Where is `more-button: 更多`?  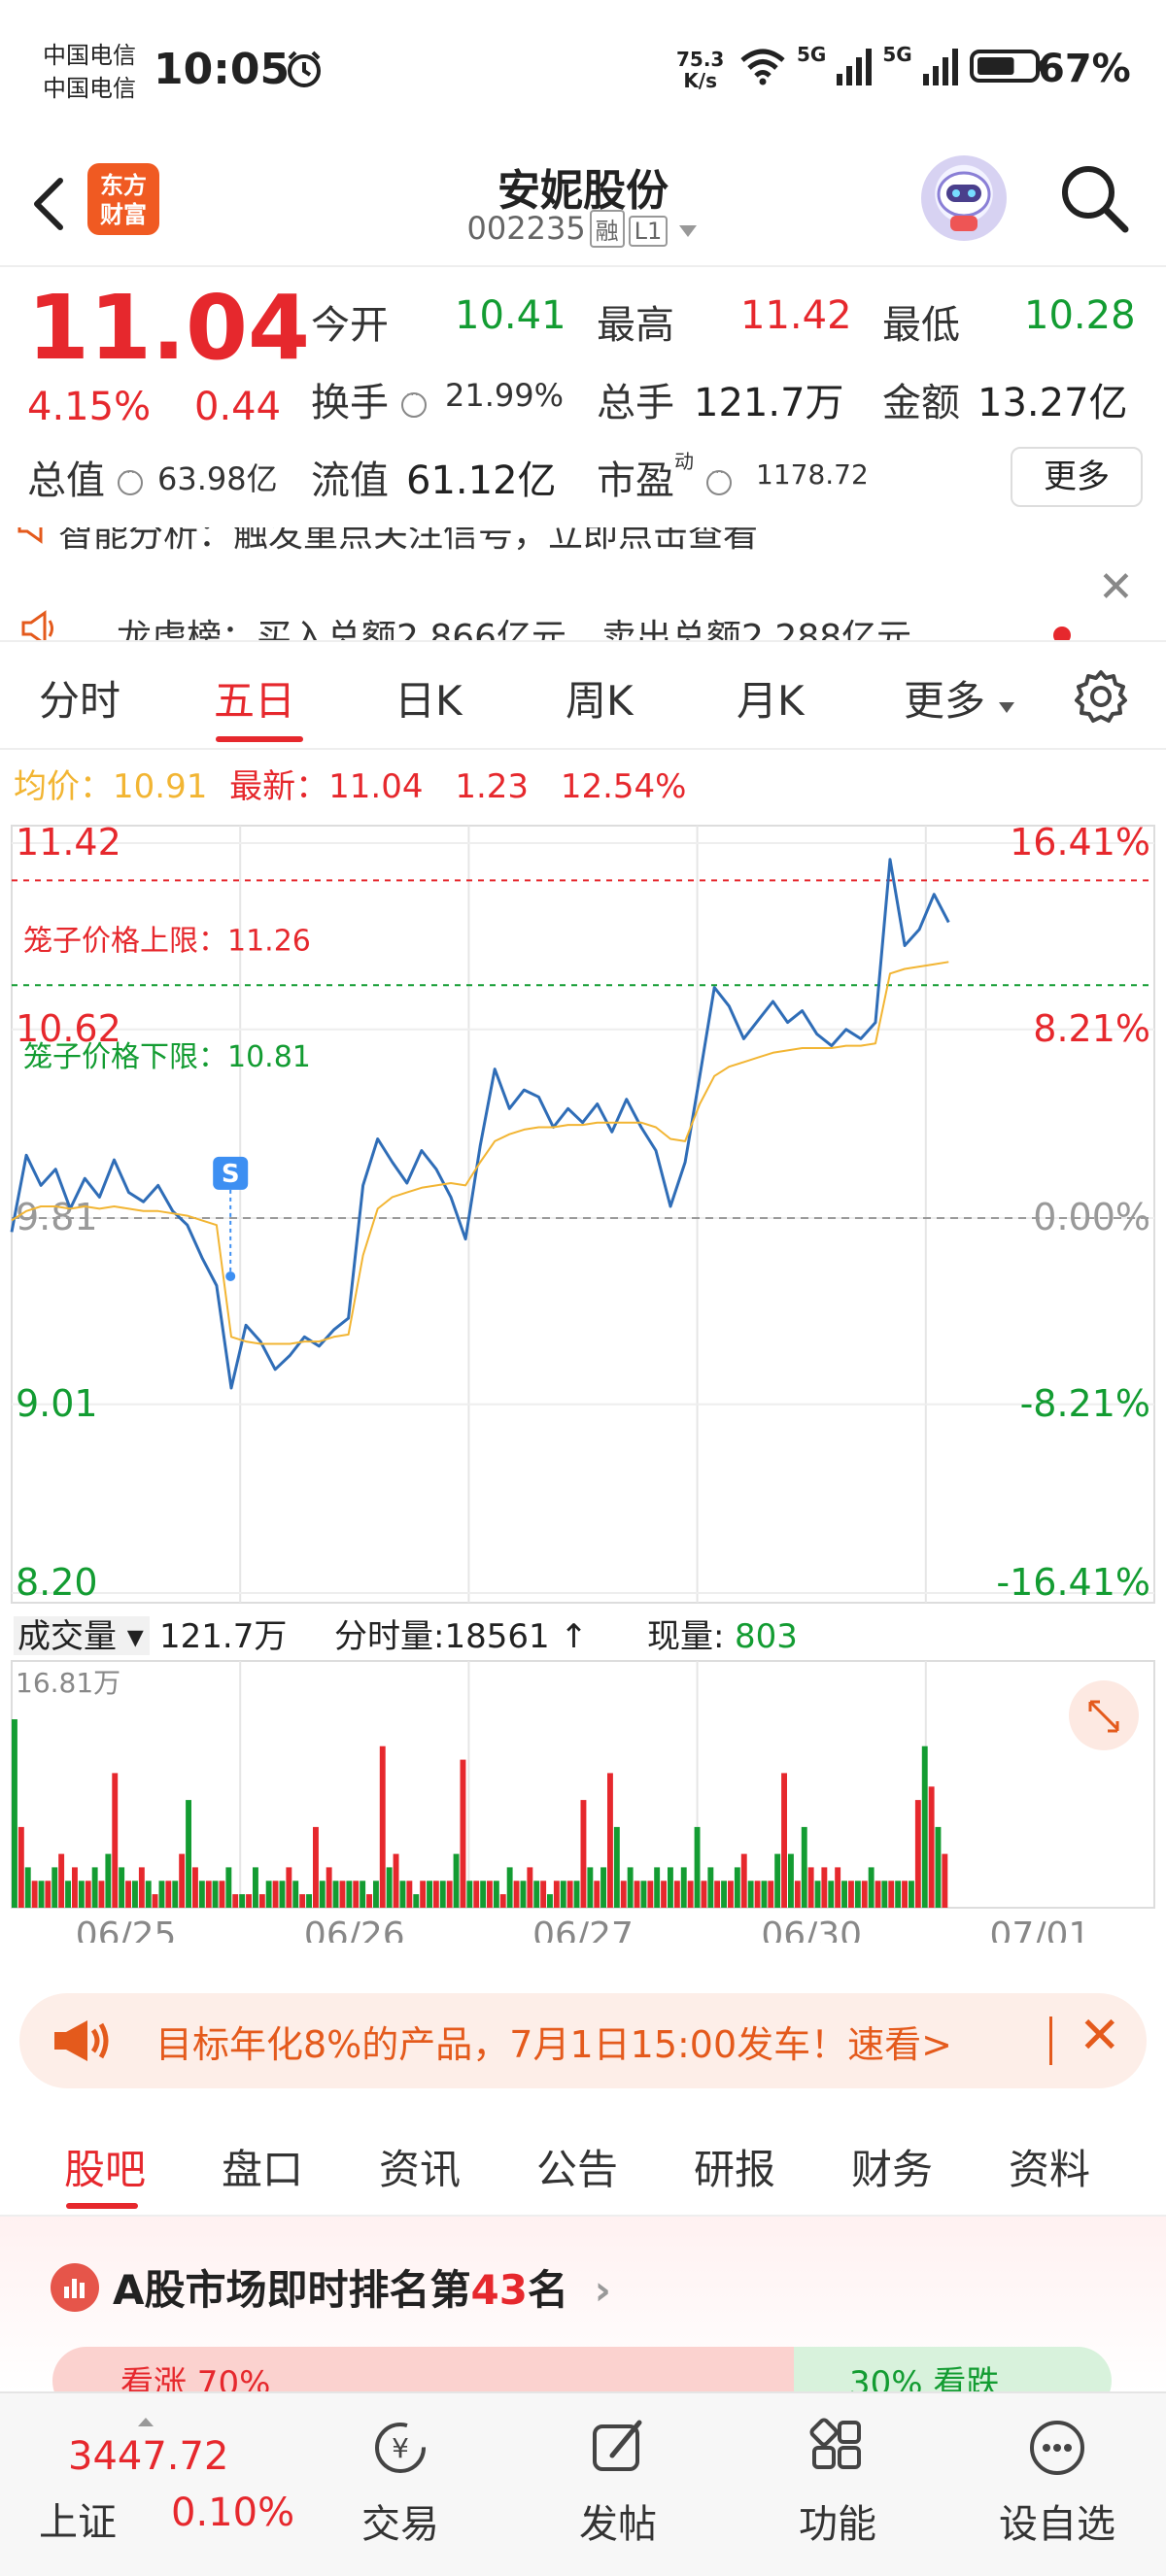 more-button: 更多 is located at coordinates (1077, 477).